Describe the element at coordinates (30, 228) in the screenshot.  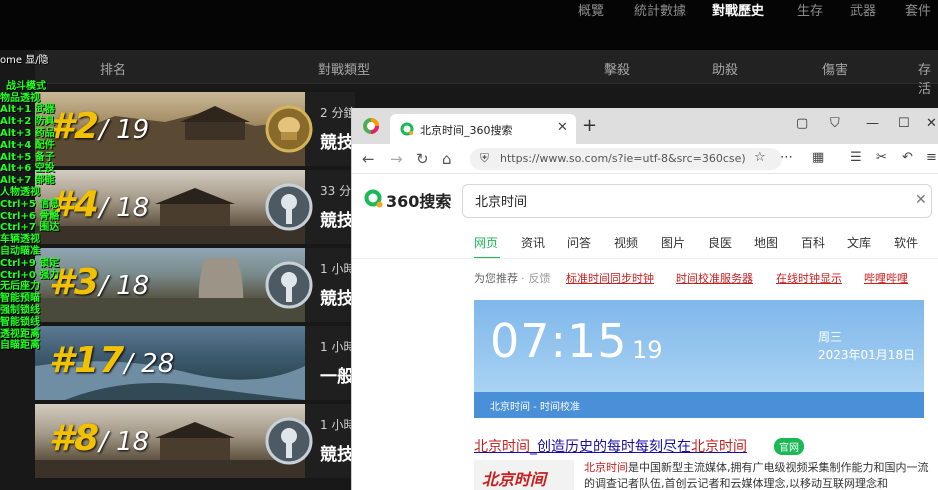
I see `overlay-item: Ctrl+7 围达` at that location.